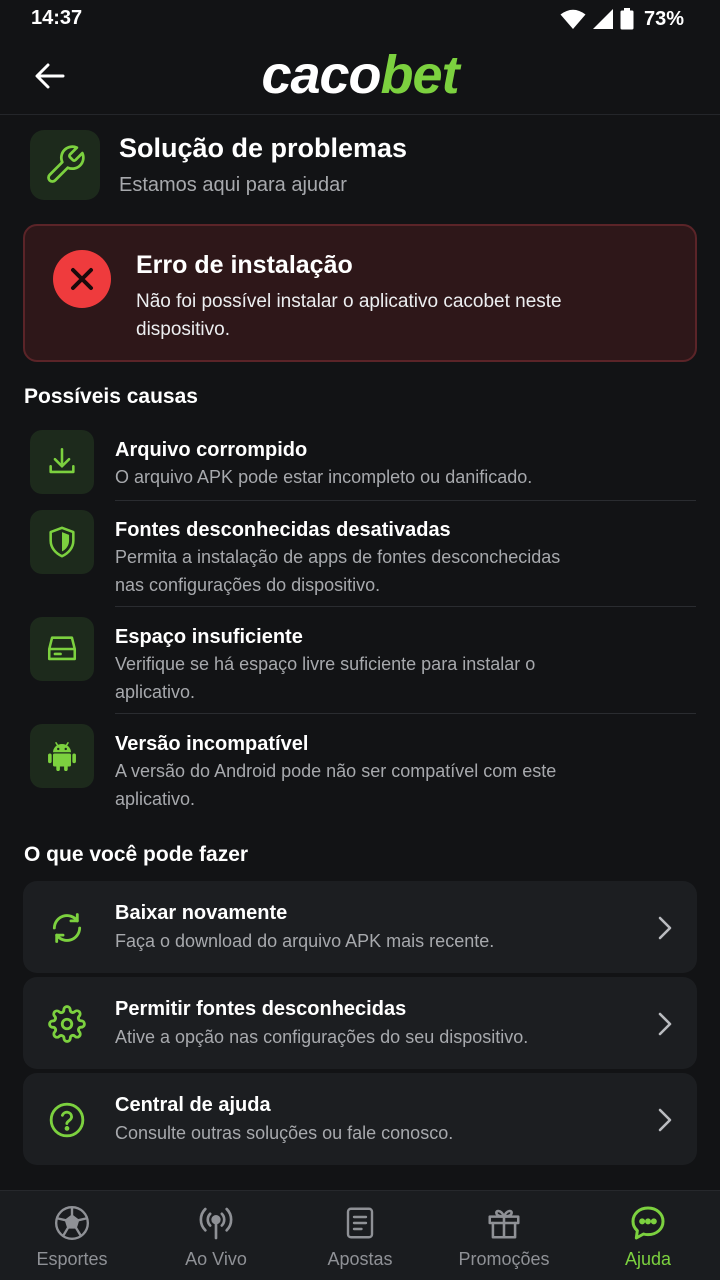  What do you see at coordinates (504, 1223) in the screenshot?
I see `gift-icon` at bounding box center [504, 1223].